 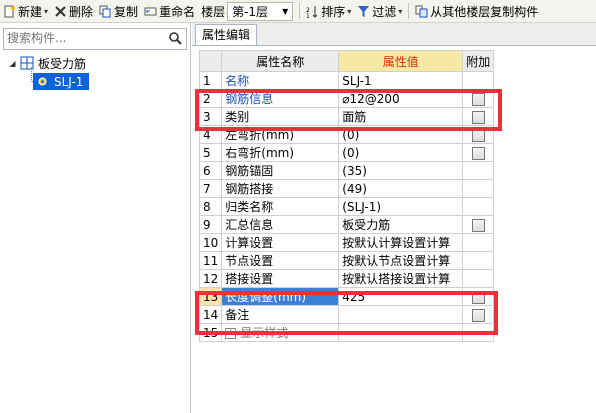 I want to click on property-value: 按默认计算设置计算, so click(x=401, y=242).